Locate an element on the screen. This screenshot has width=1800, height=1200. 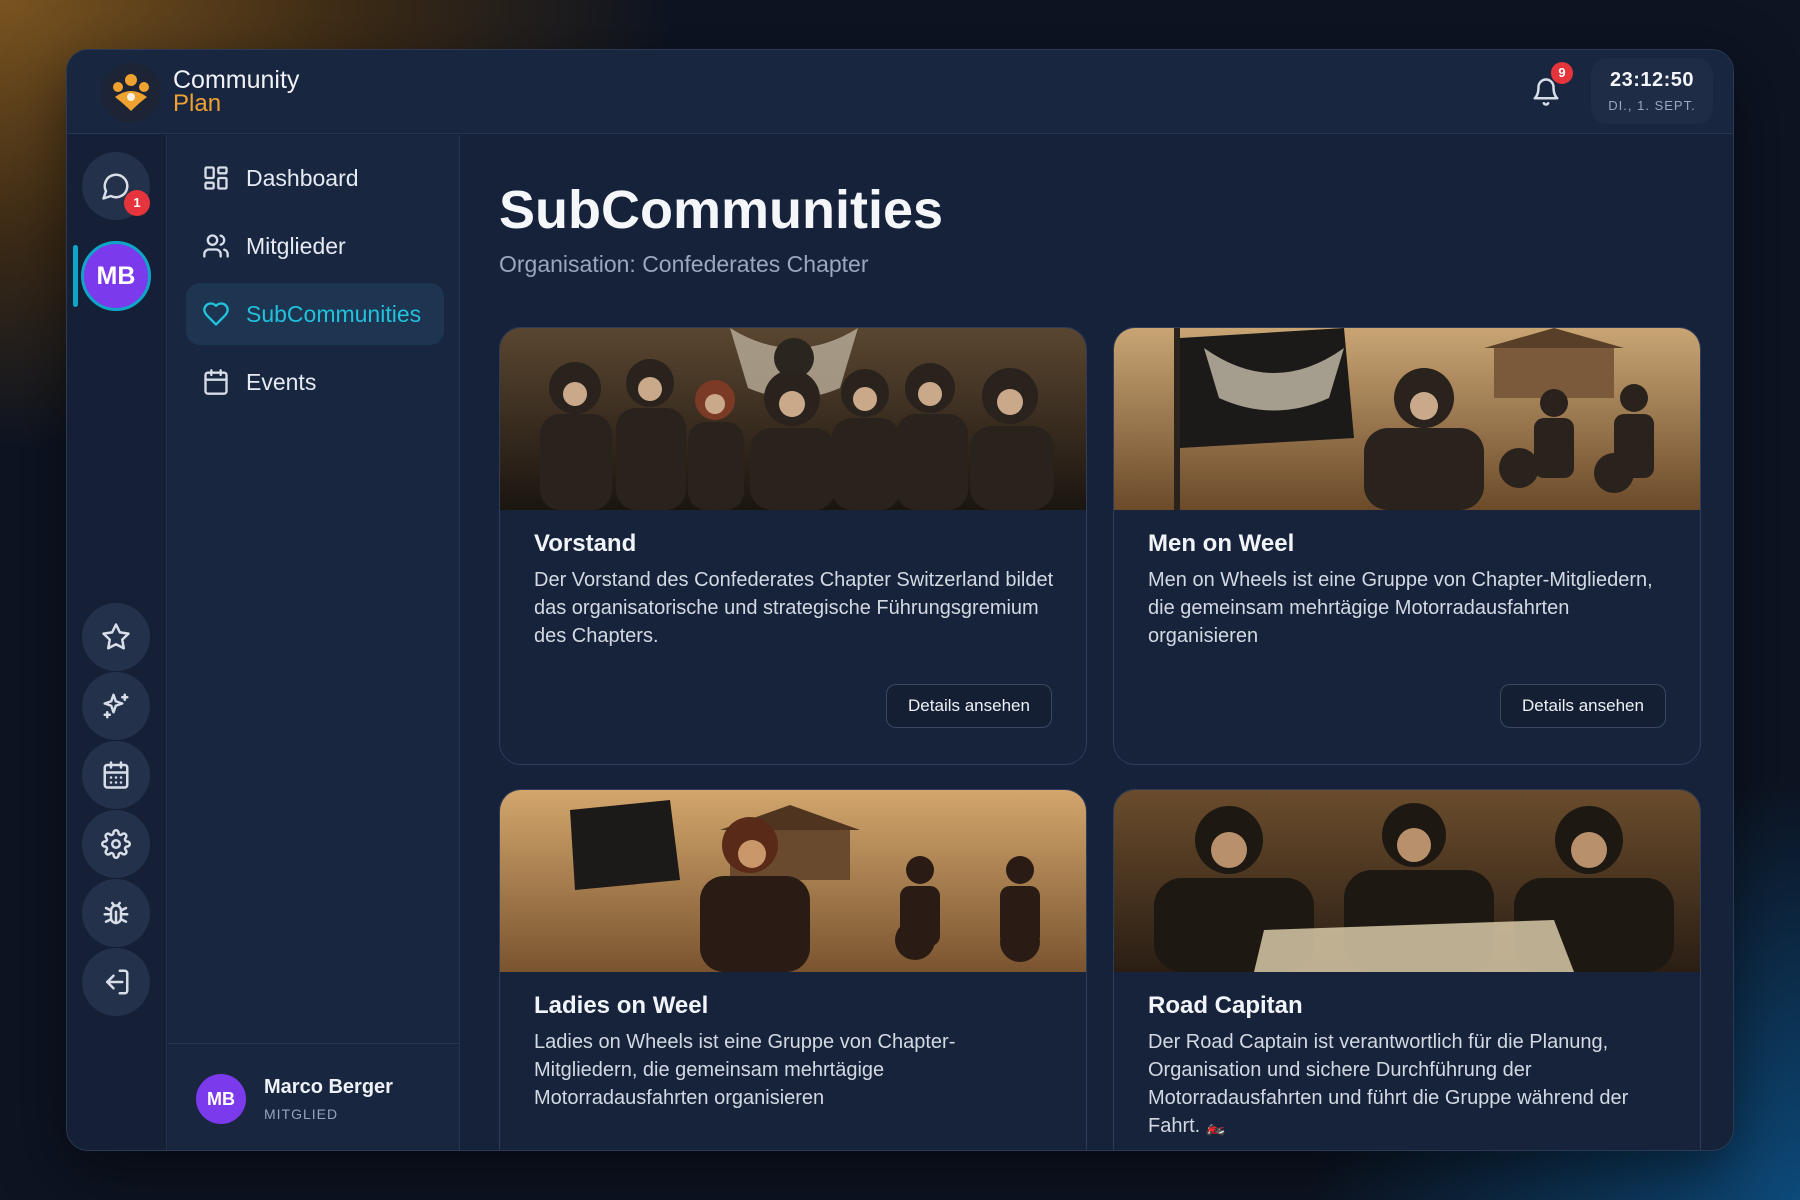
user-profile: MB Marco Berger MITGLIED is located at coordinates (314, 1096).